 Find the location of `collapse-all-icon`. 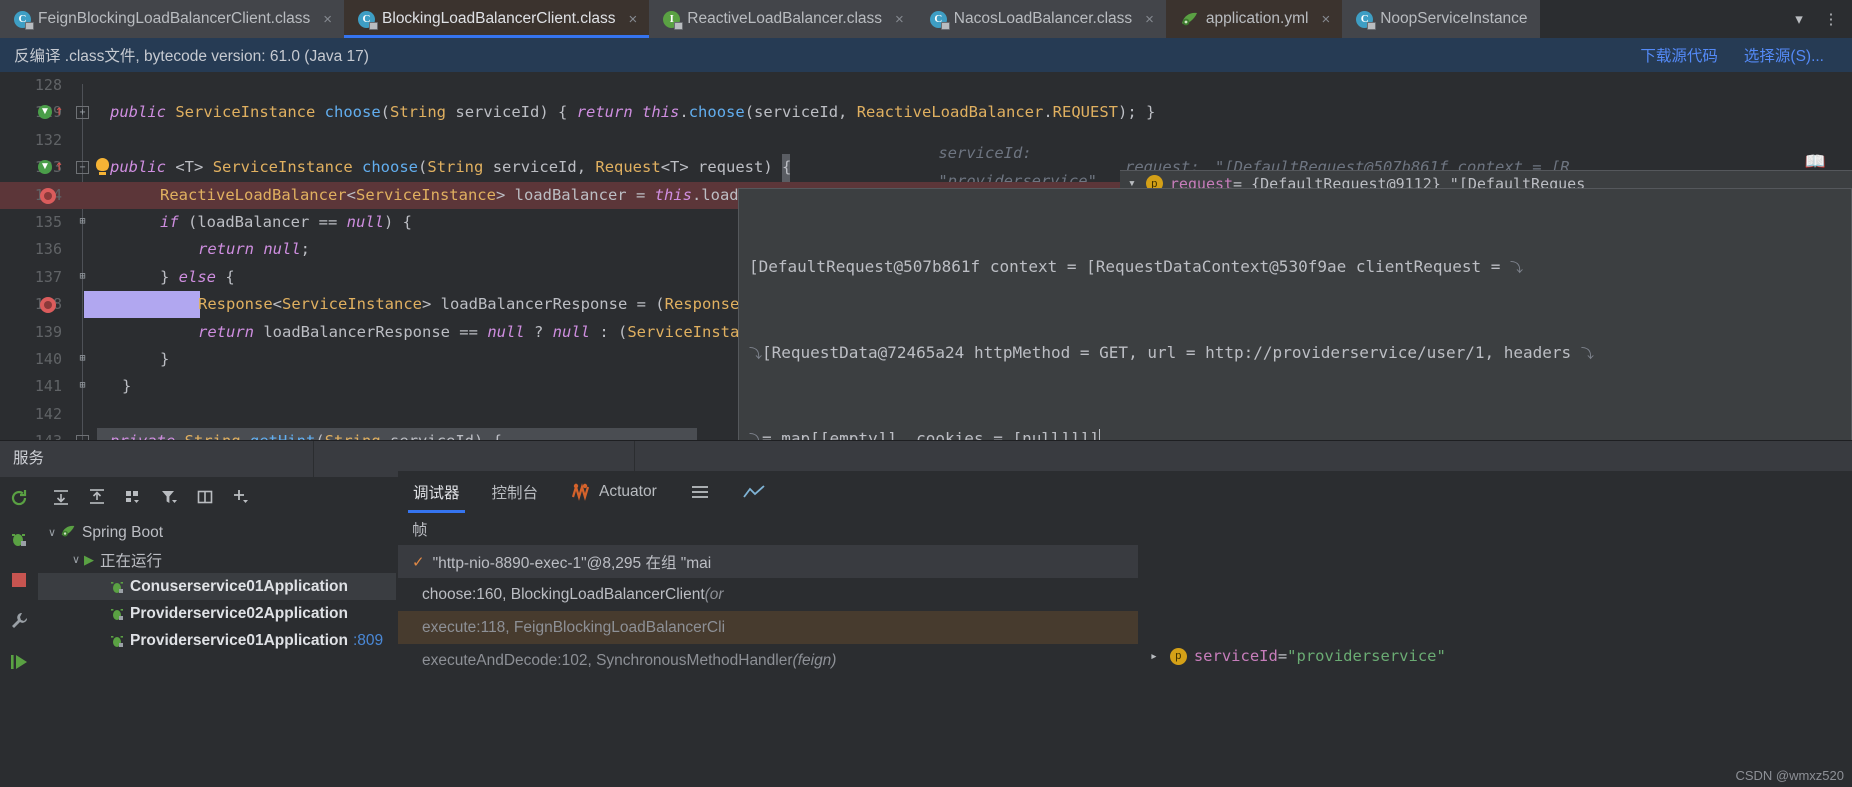

collapse-all-icon is located at coordinates (97, 497).